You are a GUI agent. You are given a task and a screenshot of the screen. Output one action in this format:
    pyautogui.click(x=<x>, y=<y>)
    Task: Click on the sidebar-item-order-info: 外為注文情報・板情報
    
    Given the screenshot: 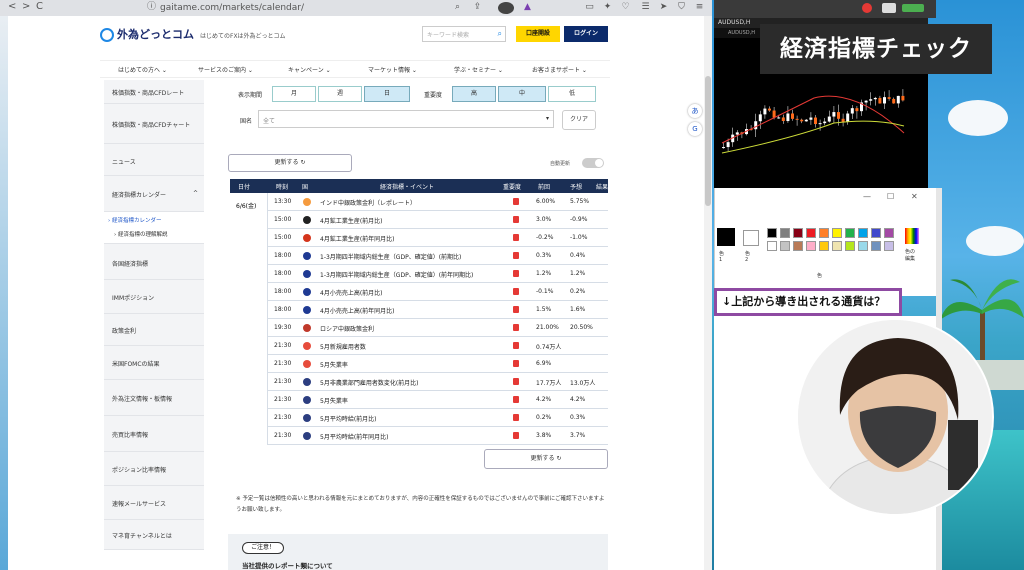 What is the action you would take?
    pyautogui.click(x=154, y=398)
    